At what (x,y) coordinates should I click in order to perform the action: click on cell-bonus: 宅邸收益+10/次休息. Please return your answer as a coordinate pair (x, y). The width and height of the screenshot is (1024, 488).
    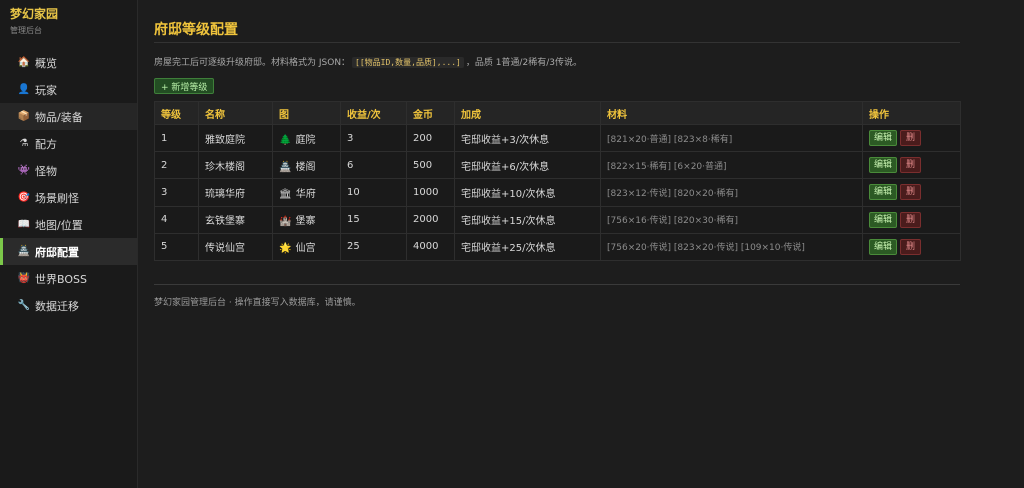
    Looking at the image, I should click on (527, 192).